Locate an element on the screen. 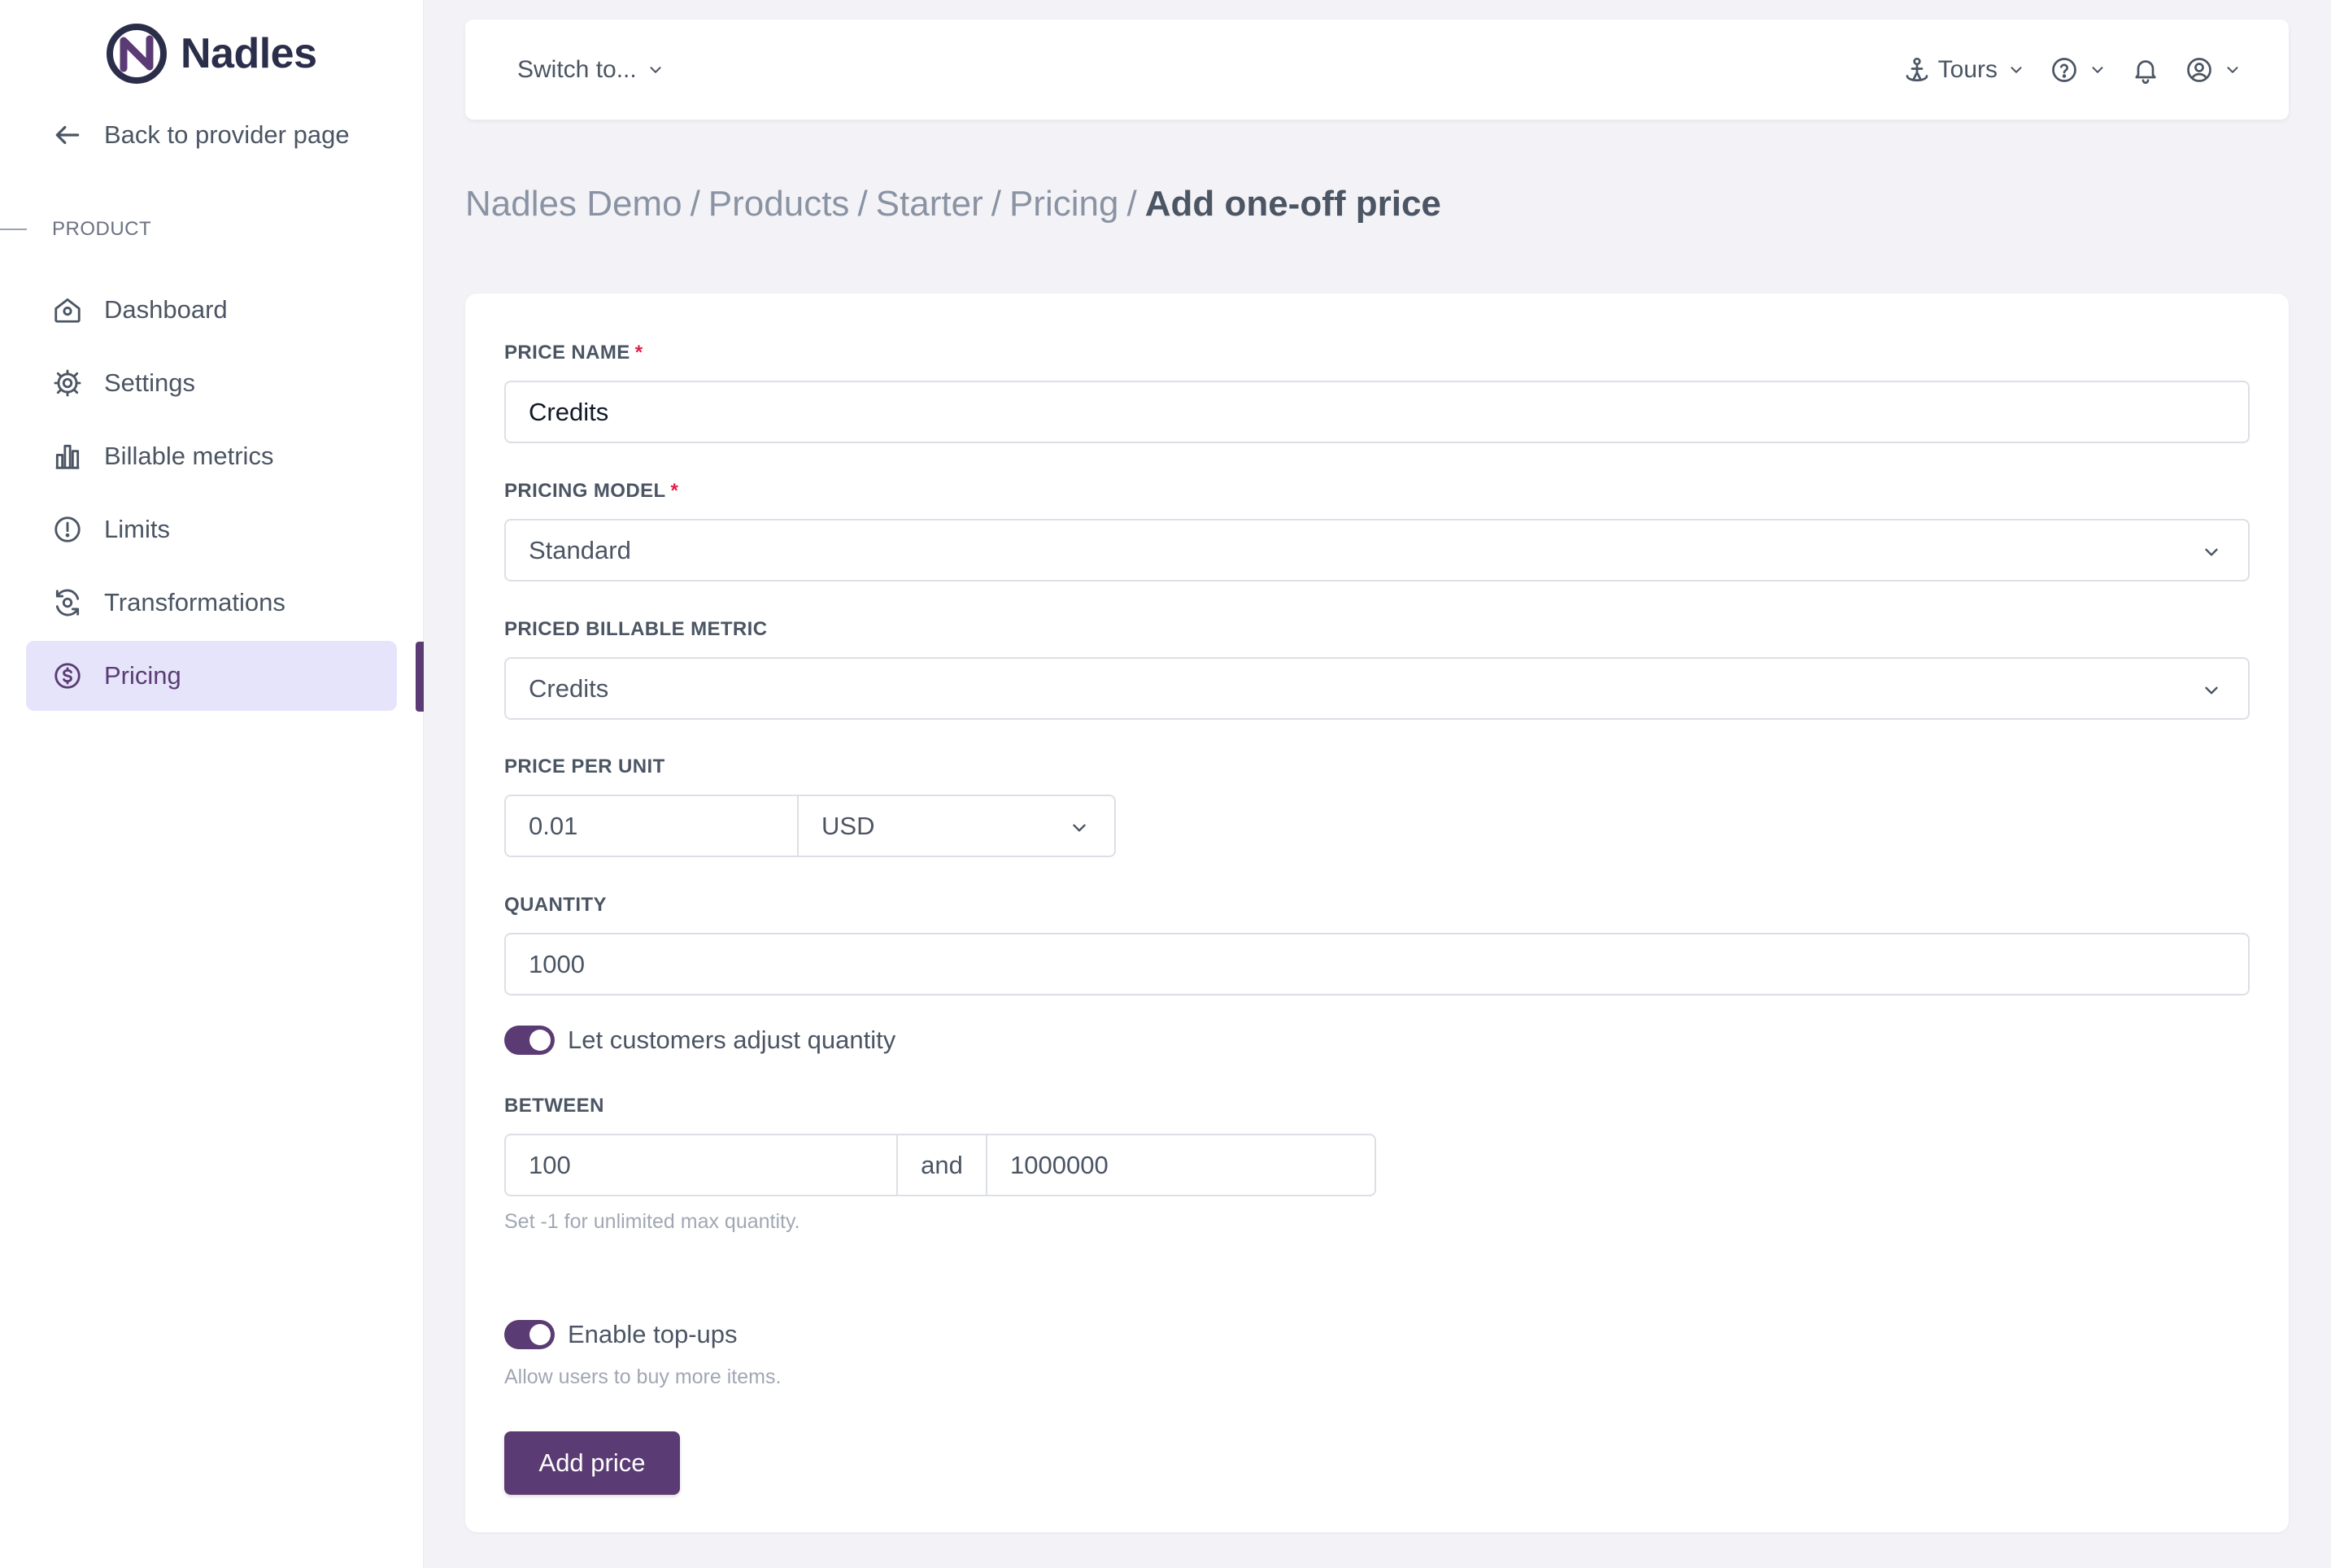 This screenshot has width=2331, height=1568. dollar-circle-icon is located at coordinates (67, 676).